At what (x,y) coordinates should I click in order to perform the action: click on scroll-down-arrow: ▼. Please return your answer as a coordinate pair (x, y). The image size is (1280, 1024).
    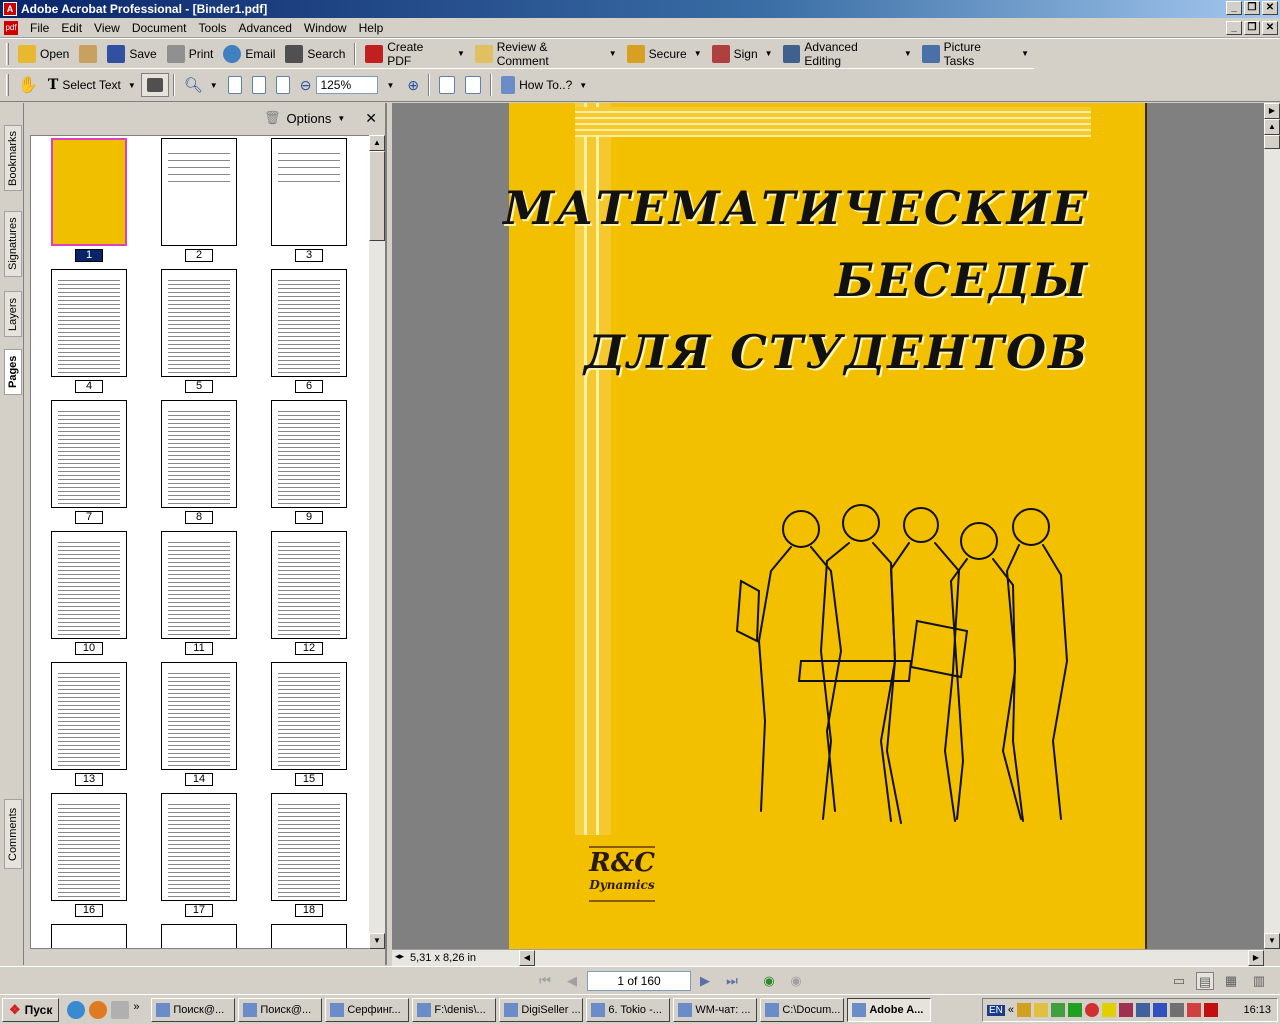
    Looking at the image, I should click on (377, 941).